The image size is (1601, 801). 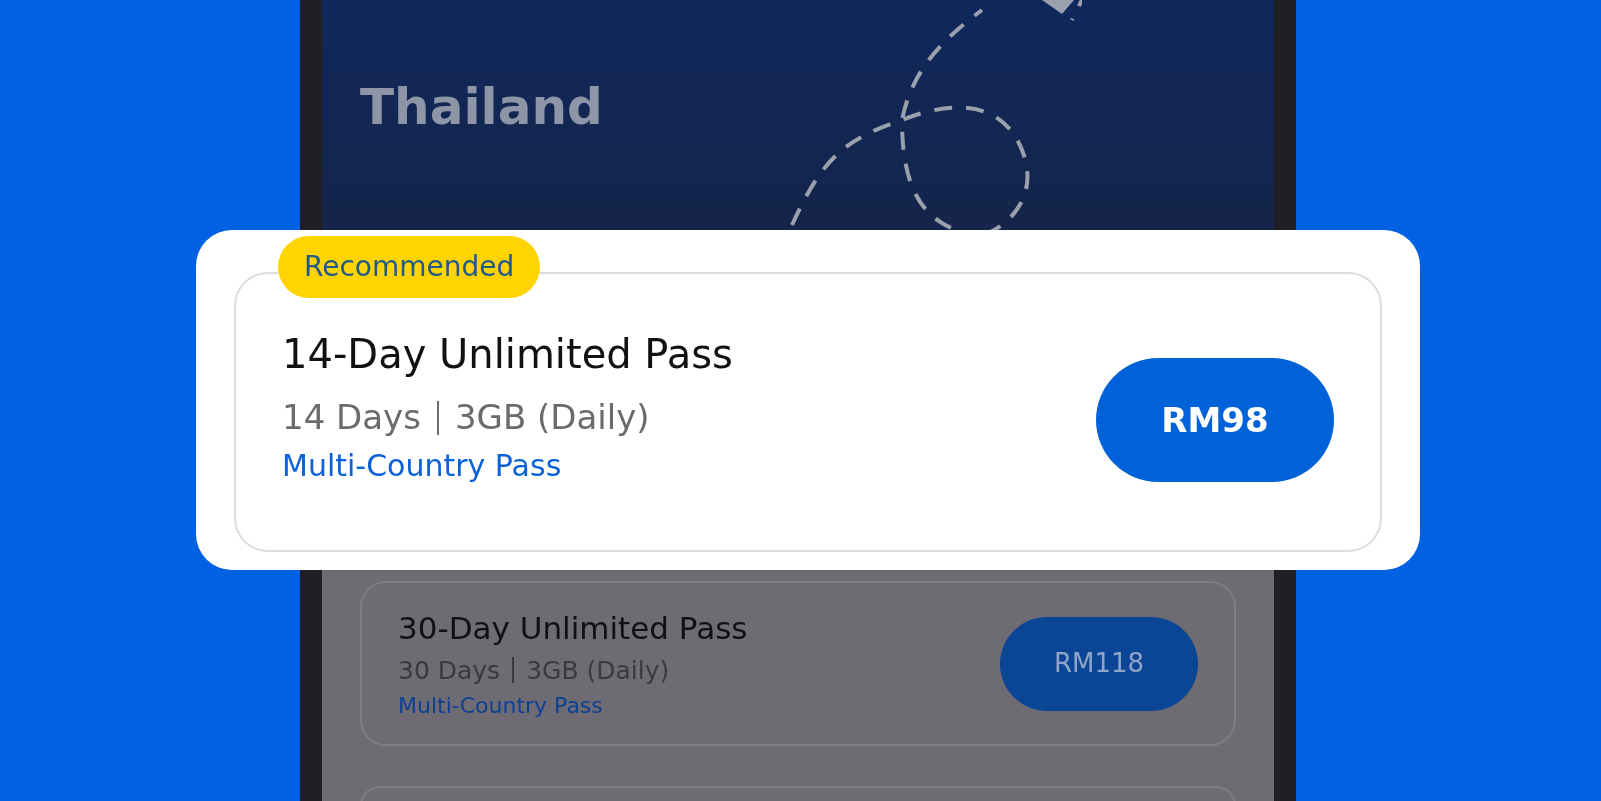 What do you see at coordinates (552, 417) in the screenshot?
I see `plan-data: 3GB (Daily)` at bounding box center [552, 417].